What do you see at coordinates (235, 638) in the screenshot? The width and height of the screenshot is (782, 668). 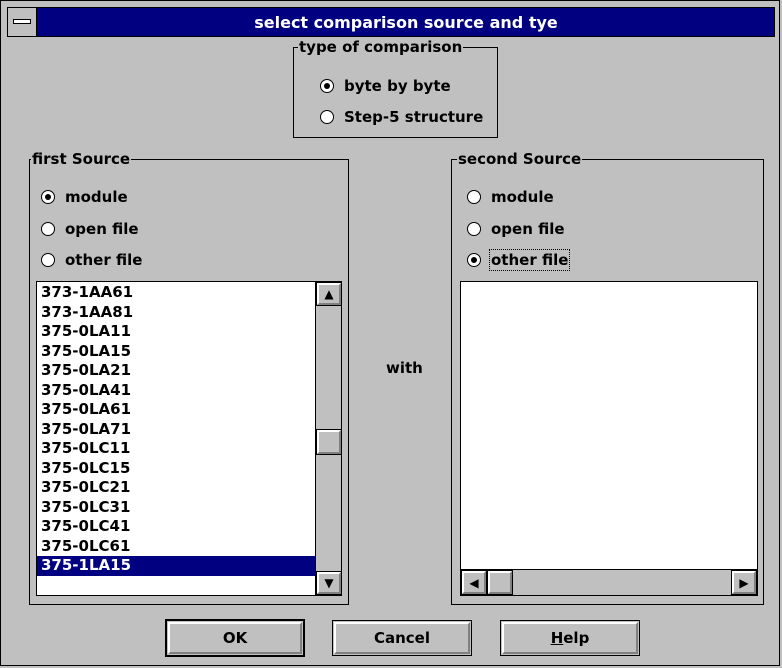 I see `ok-button: OK` at bounding box center [235, 638].